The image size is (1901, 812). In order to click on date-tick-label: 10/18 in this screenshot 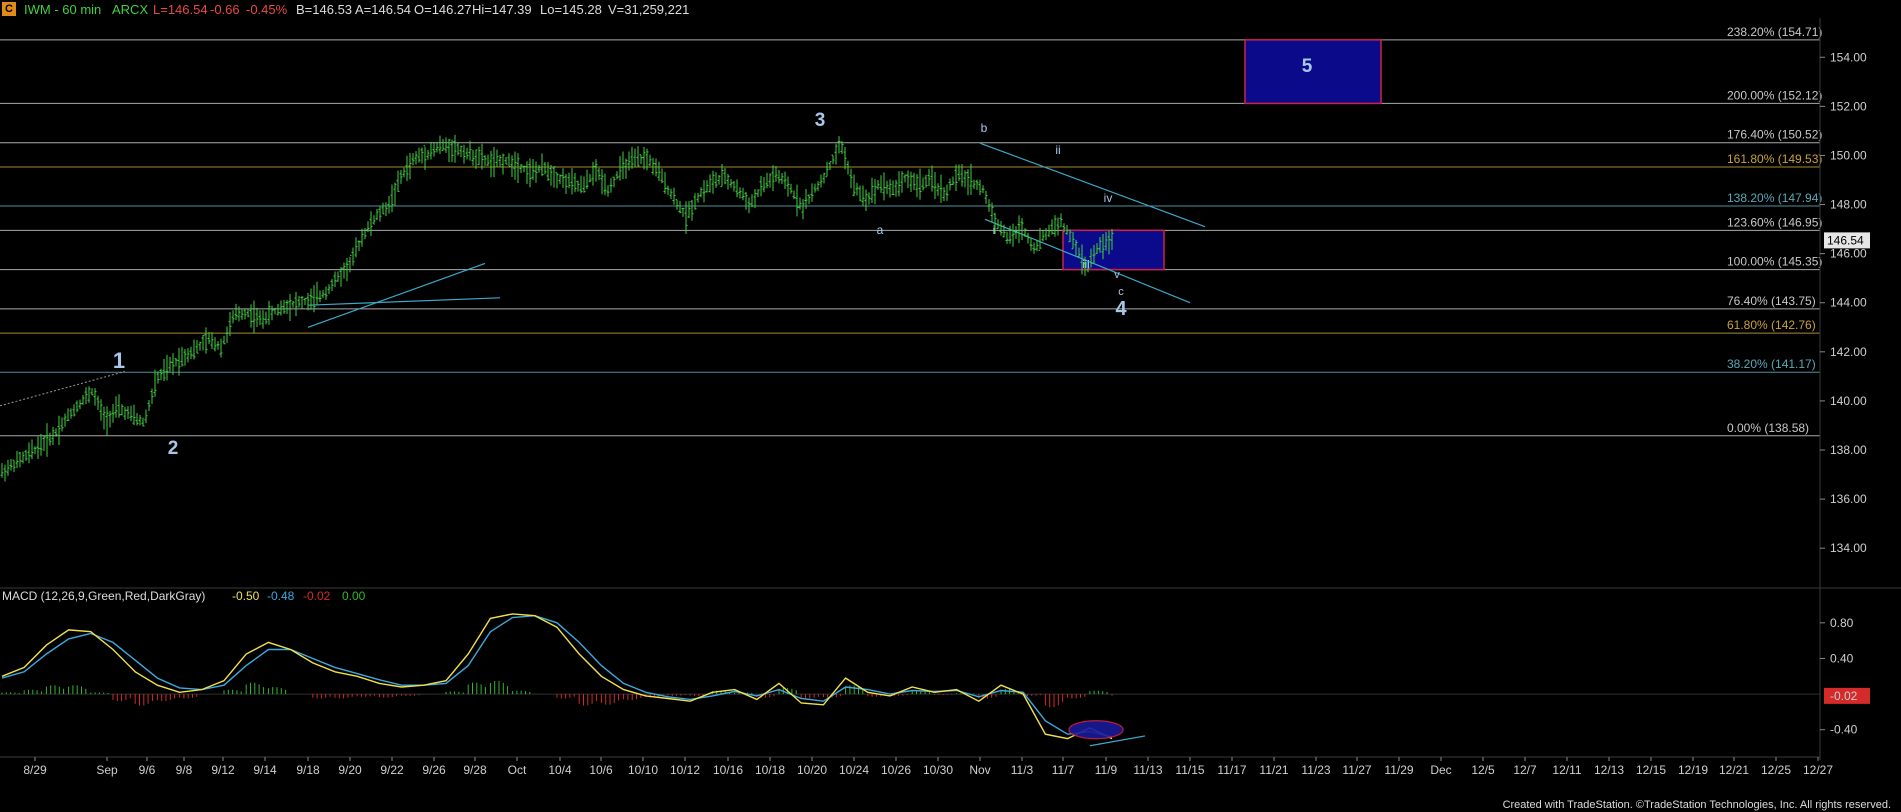, I will do `click(770, 770)`.